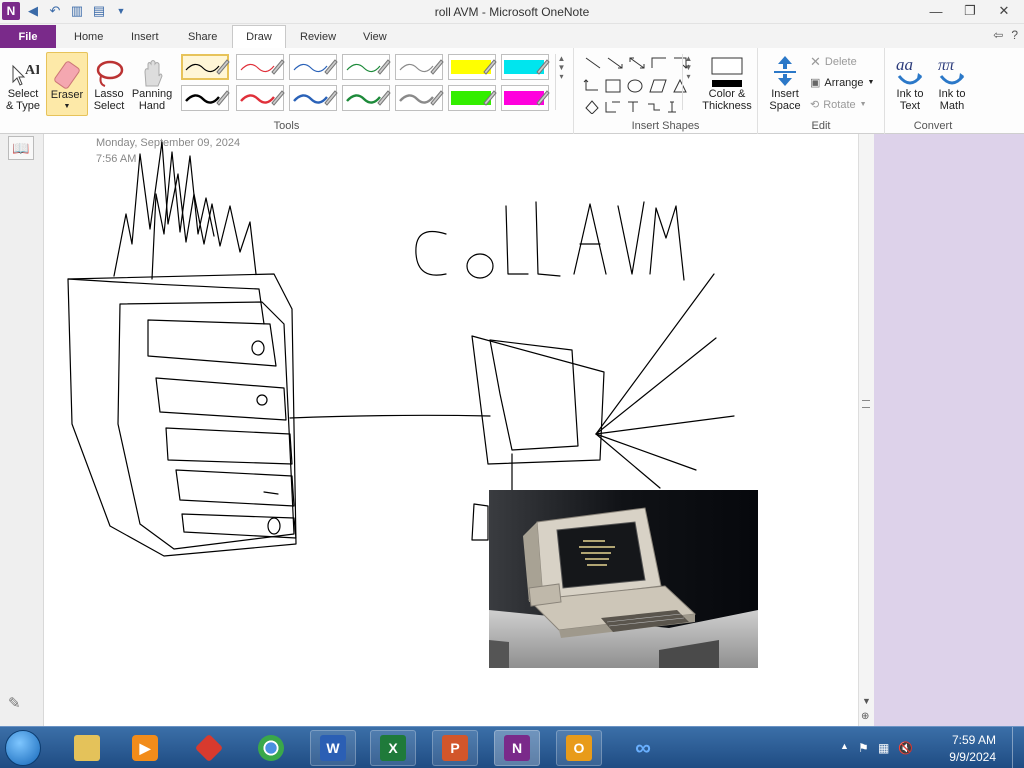  What do you see at coordinates (1004, 11) in the screenshot?
I see `close-icon: ✕` at bounding box center [1004, 11].